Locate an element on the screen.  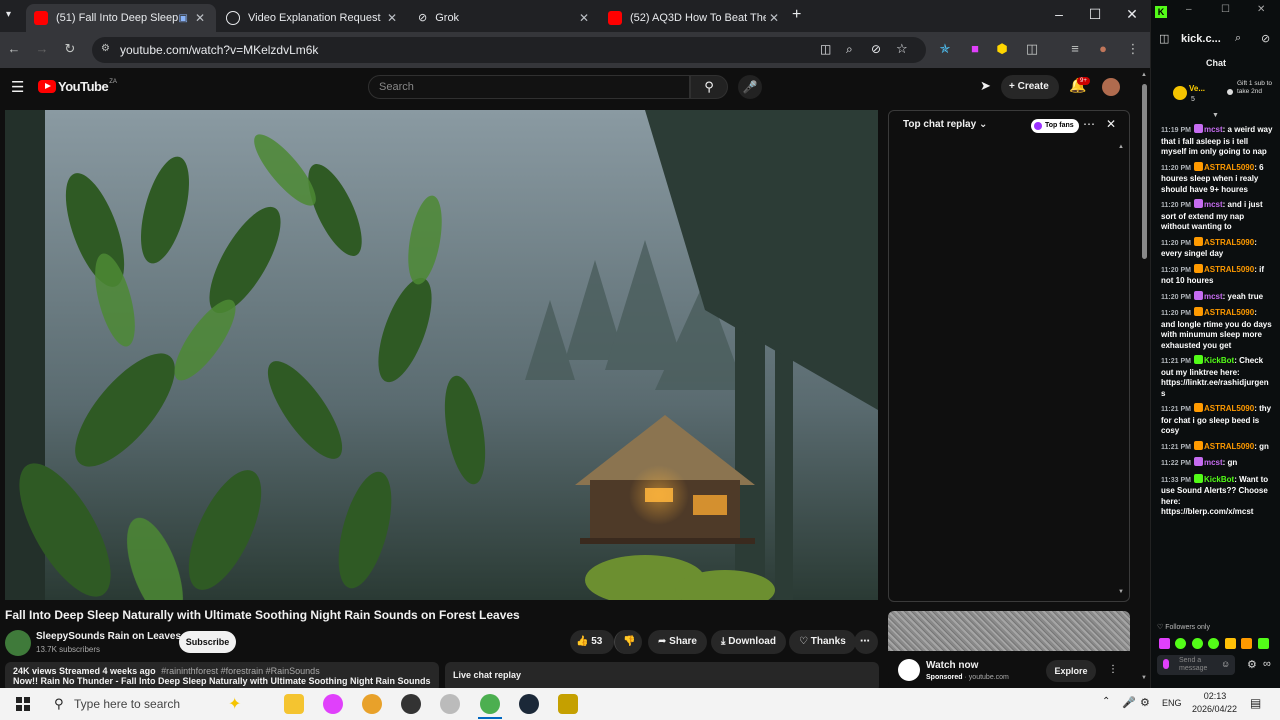
top-fans-chip: Top fans is located at coordinates (1055, 126).